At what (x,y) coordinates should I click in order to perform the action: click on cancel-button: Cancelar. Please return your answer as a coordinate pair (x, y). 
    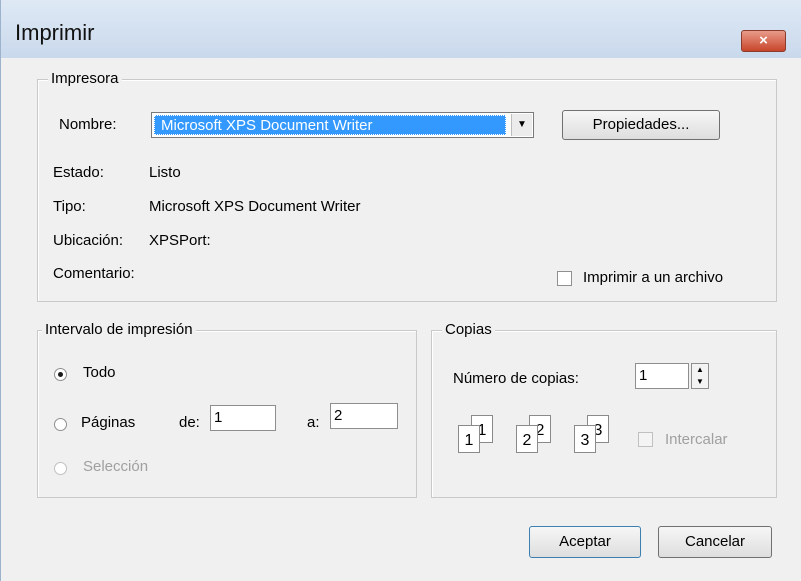
    Looking at the image, I should click on (715, 542).